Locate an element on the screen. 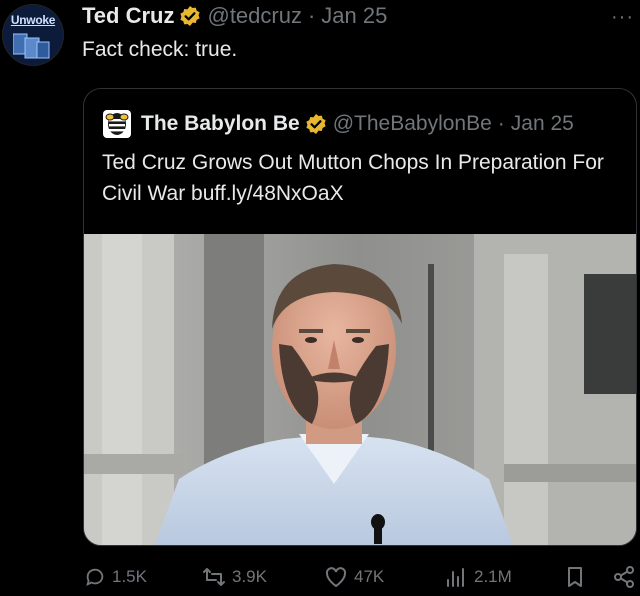  quoted-tweet-header: The Babylon Be @TheBabylonBe · Jan 25 is located at coordinates (338, 124).